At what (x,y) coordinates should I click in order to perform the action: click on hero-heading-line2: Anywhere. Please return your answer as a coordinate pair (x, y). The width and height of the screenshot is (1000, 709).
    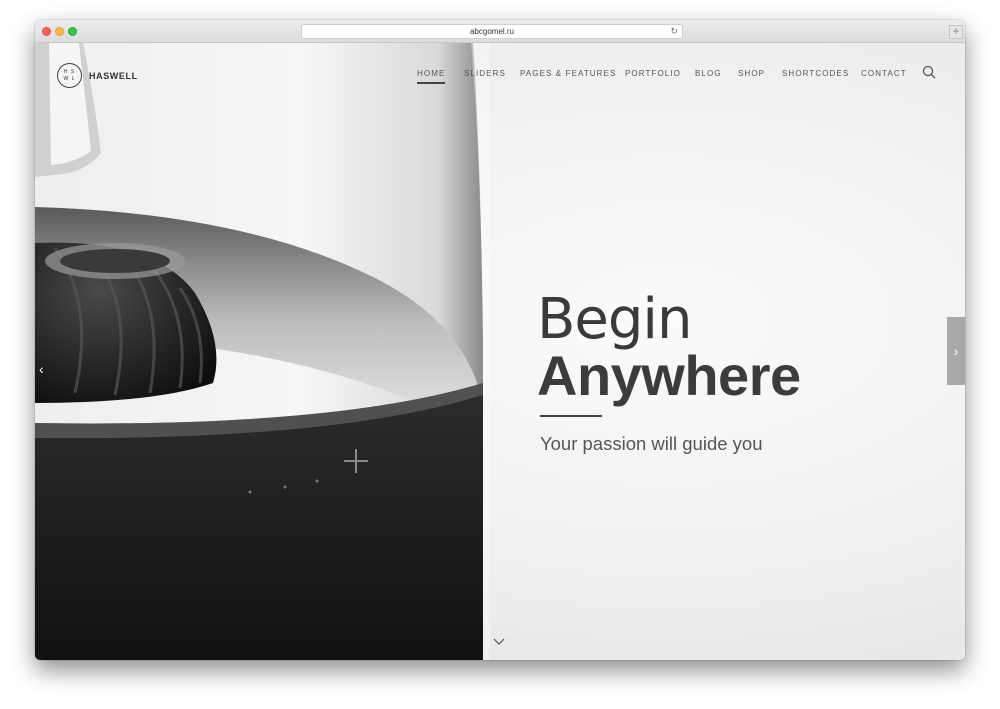
    Looking at the image, I should click on (669, 375).